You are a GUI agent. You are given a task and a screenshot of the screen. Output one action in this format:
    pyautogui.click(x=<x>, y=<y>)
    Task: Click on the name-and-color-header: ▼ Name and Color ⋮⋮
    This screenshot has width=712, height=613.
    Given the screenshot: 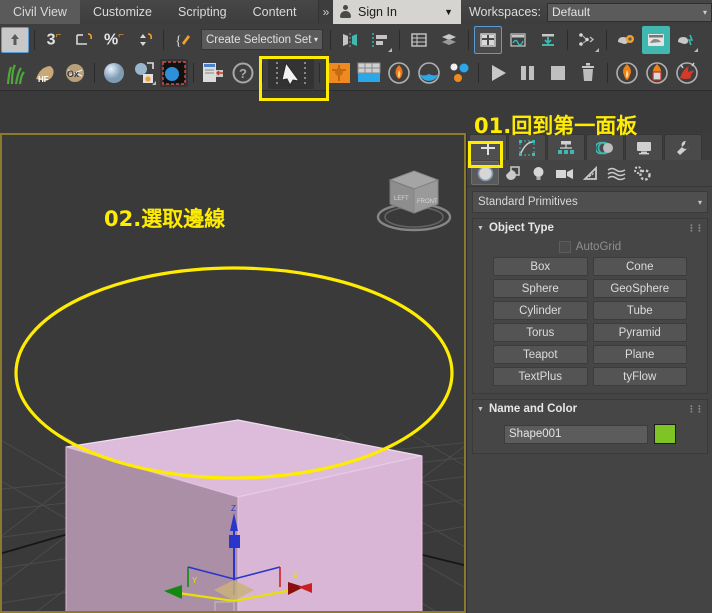 What is the action you would take?
    pyautogui.click(x=590, y=409)
    